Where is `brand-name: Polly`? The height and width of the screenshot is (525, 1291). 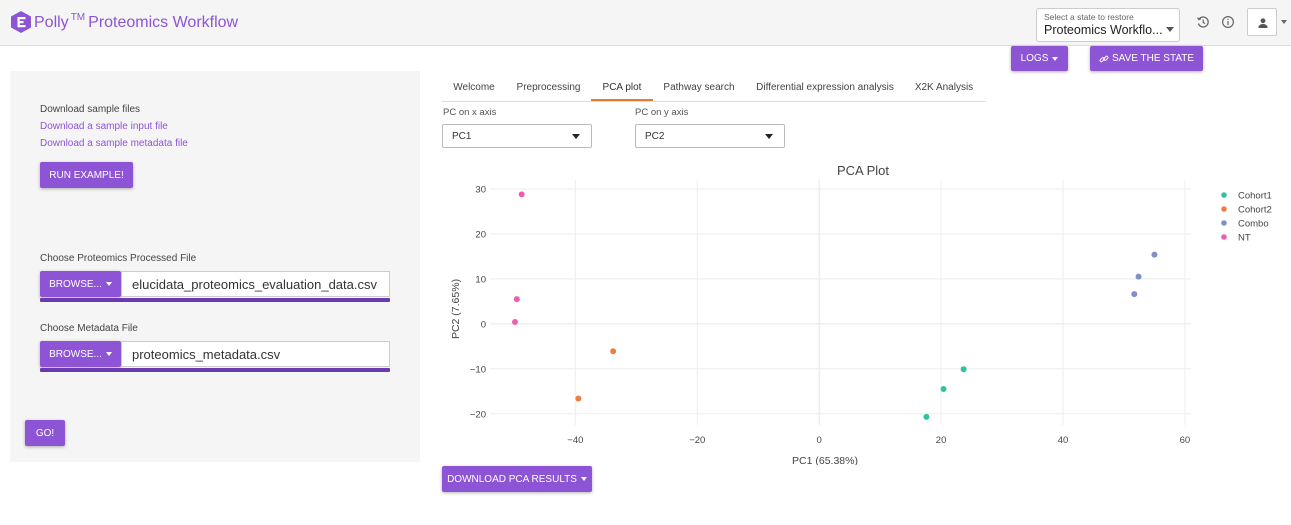 brand-name: Polly is located at coordinates (51, 22).